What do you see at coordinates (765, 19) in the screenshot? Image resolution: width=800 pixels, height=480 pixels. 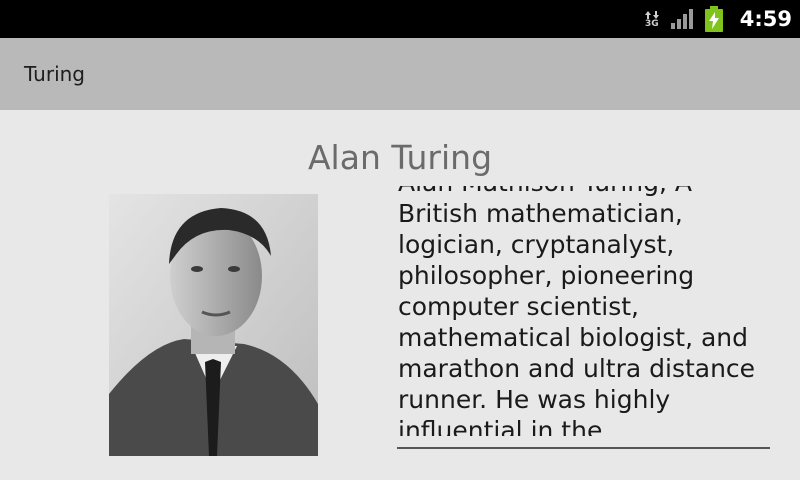 I see `clock: 4:59` at bounding box center [765, 19].